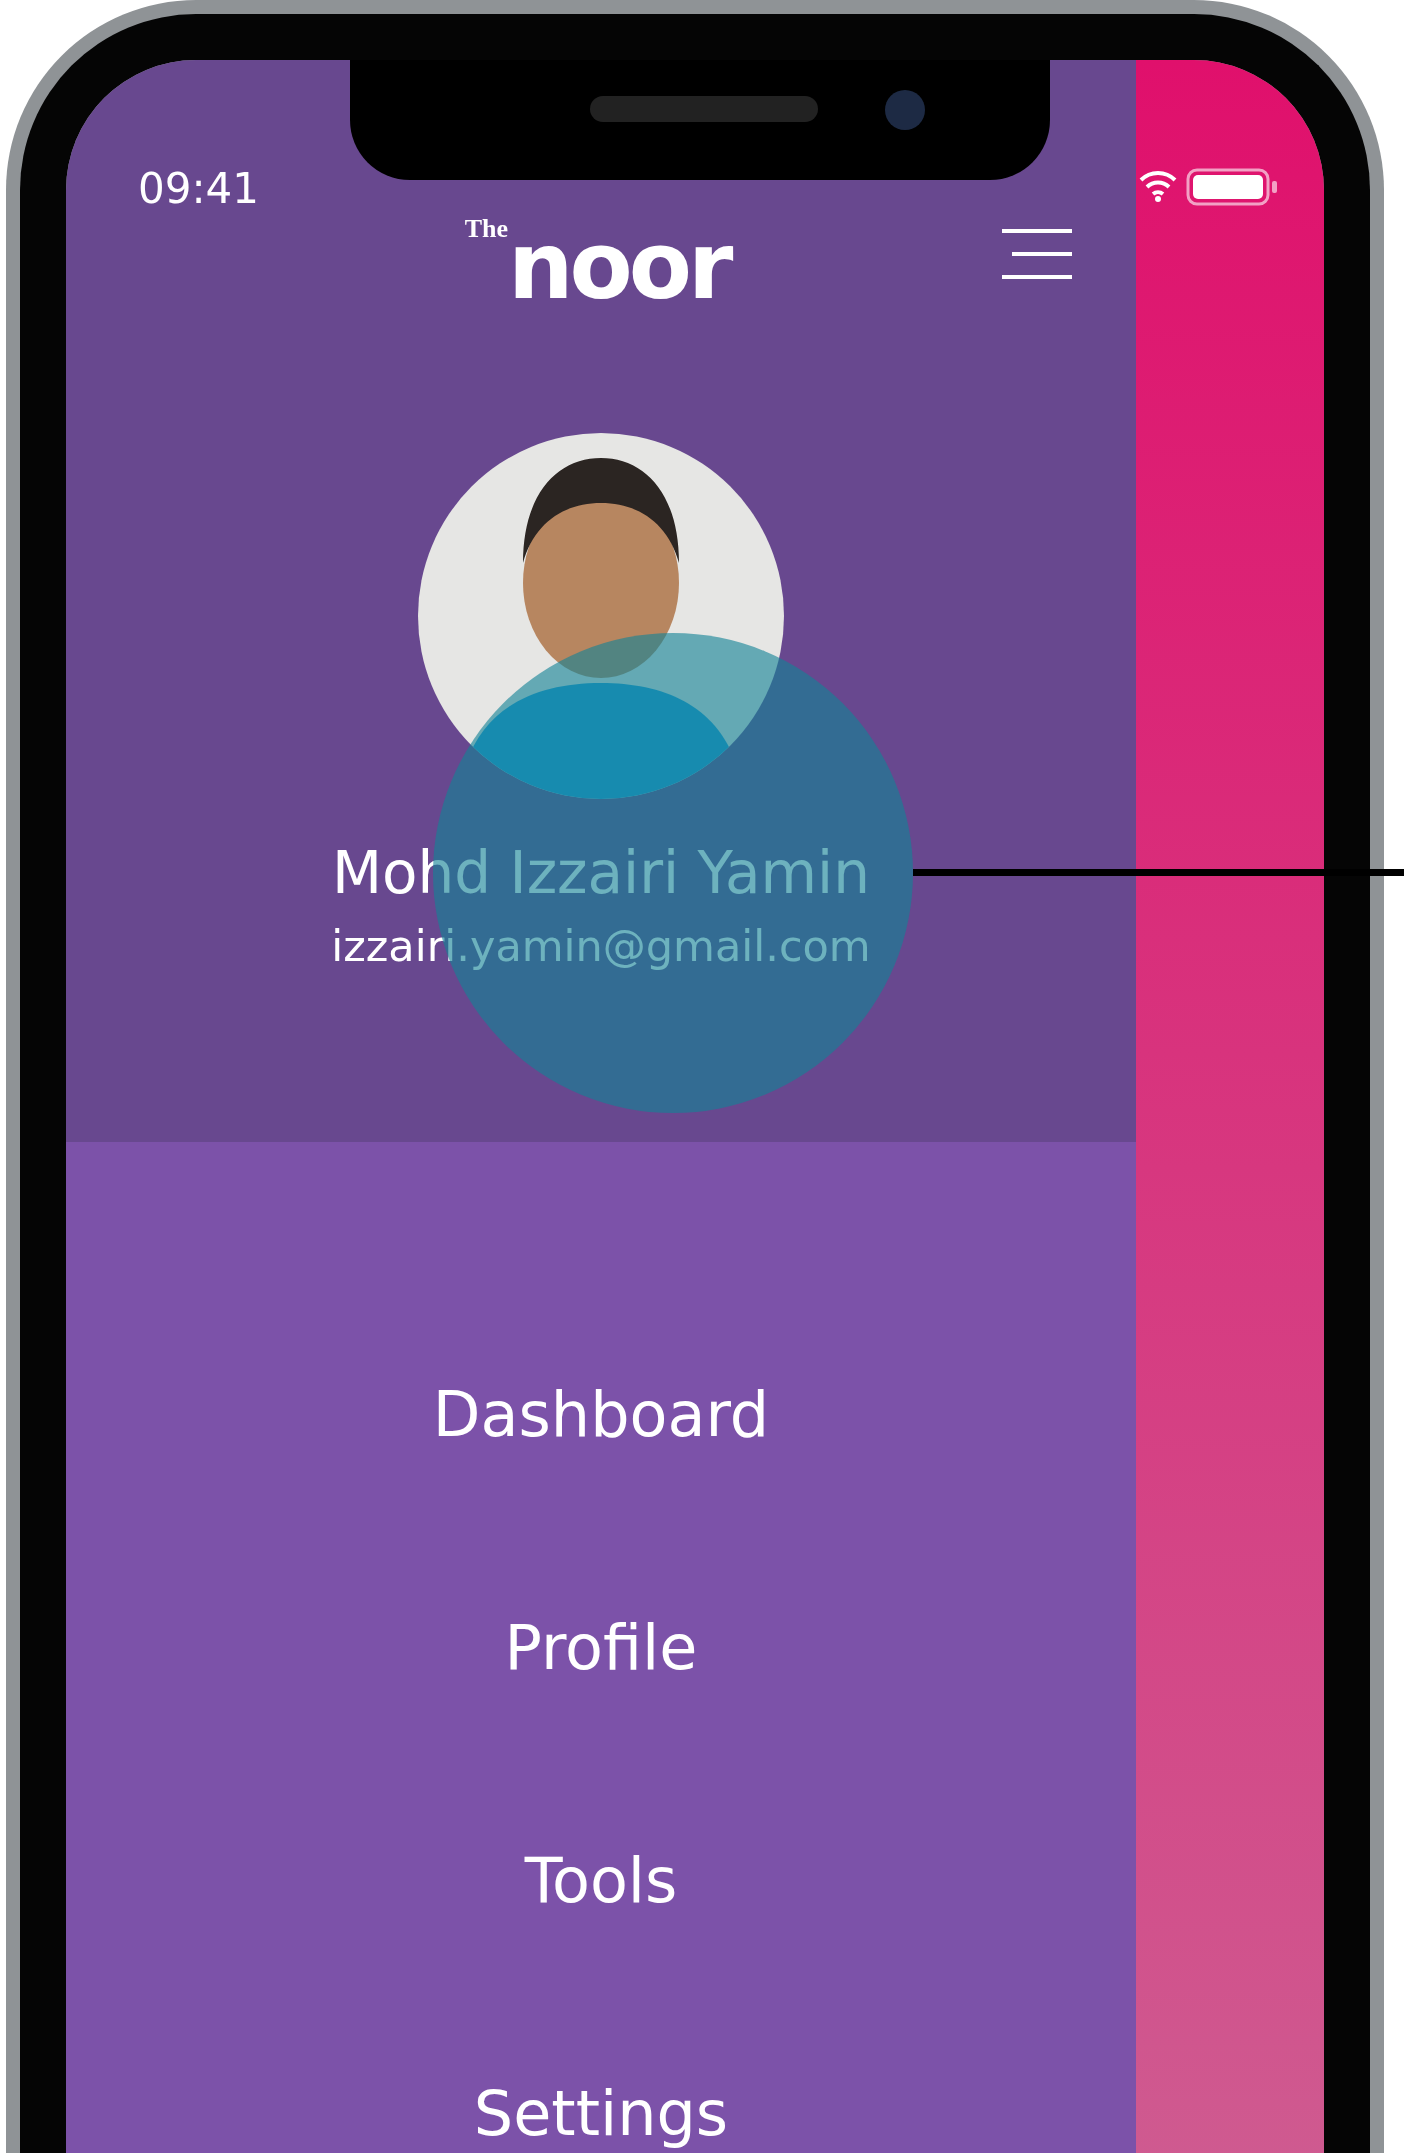  Describe the element at coordinates (199, 188) in the screenshot. I see `status-time: 09:41` at that location.